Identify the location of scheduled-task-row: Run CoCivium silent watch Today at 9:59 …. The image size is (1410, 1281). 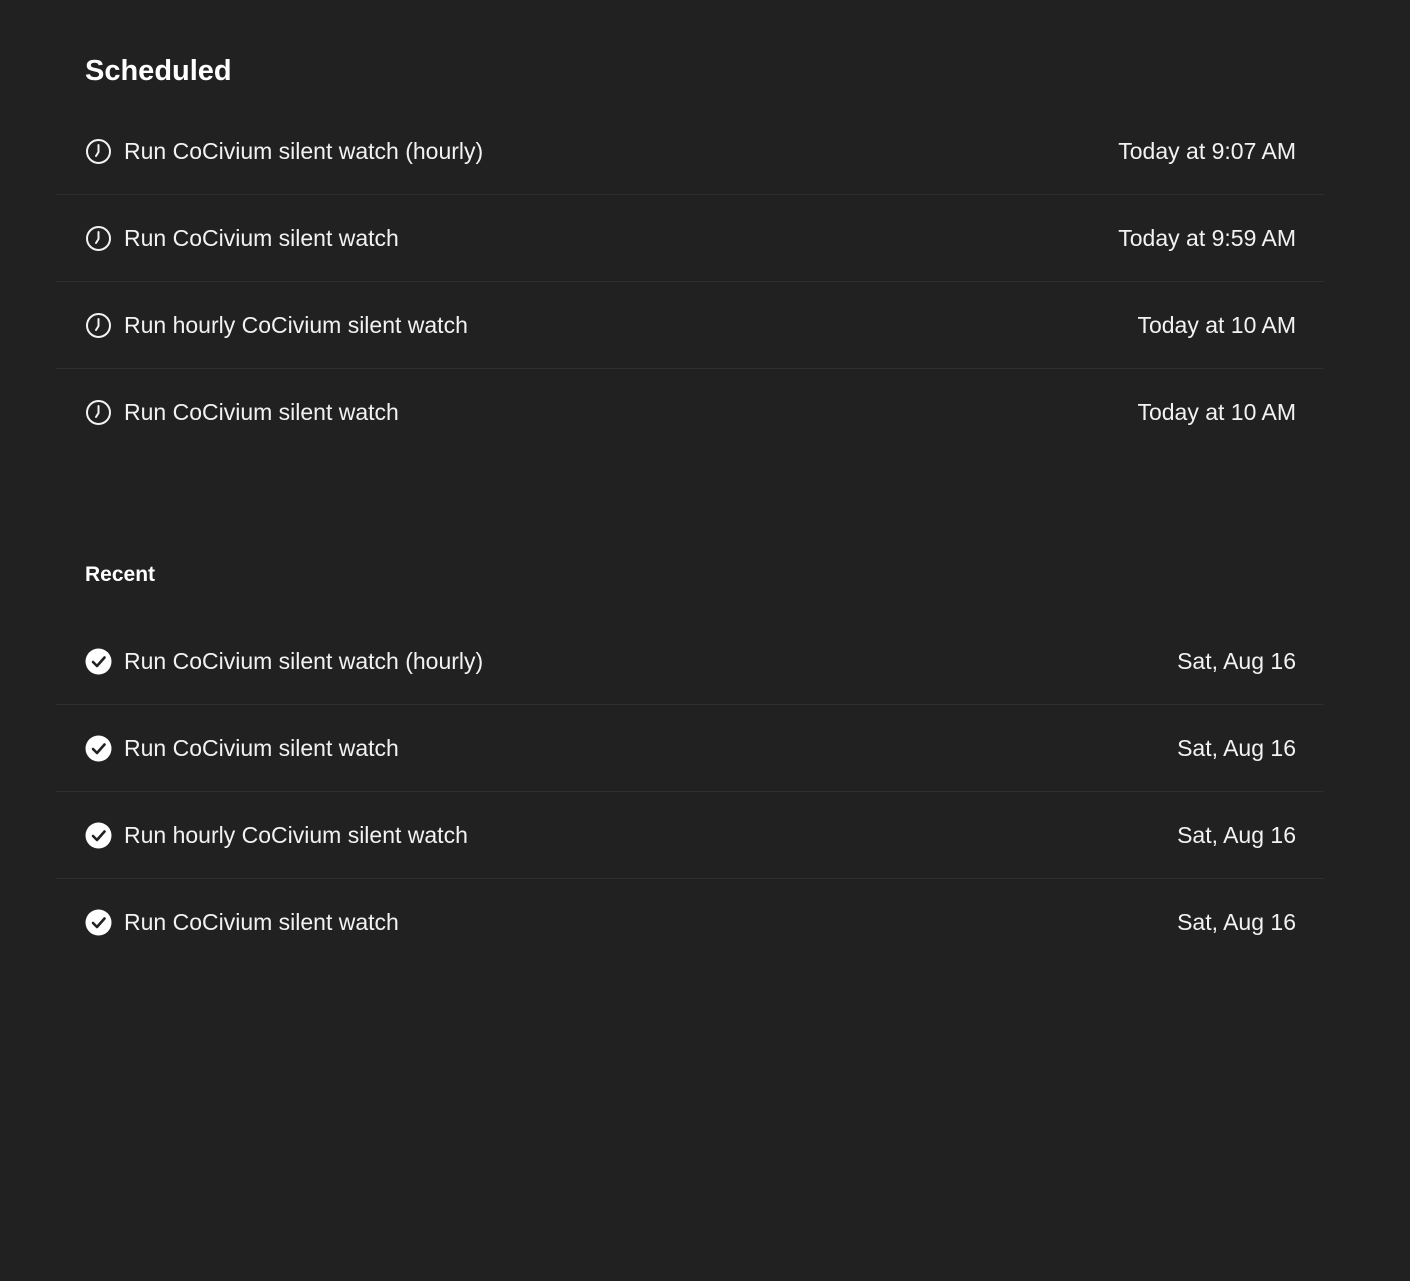
(690, 238).